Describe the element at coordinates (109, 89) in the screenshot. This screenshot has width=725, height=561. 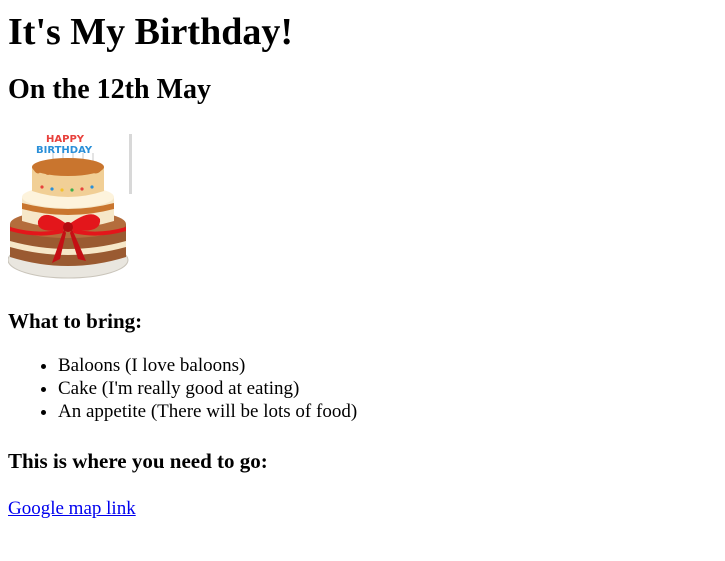
I see `date-subtitle: On the 12th May` at that location.